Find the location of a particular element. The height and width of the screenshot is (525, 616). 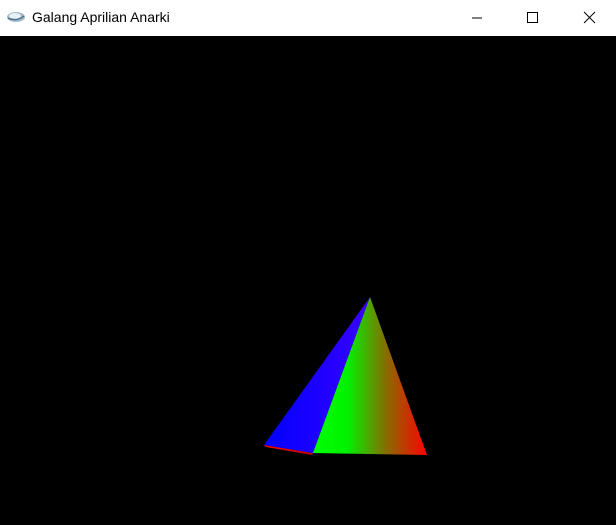

app-icon is located at coordinates (16, 17).